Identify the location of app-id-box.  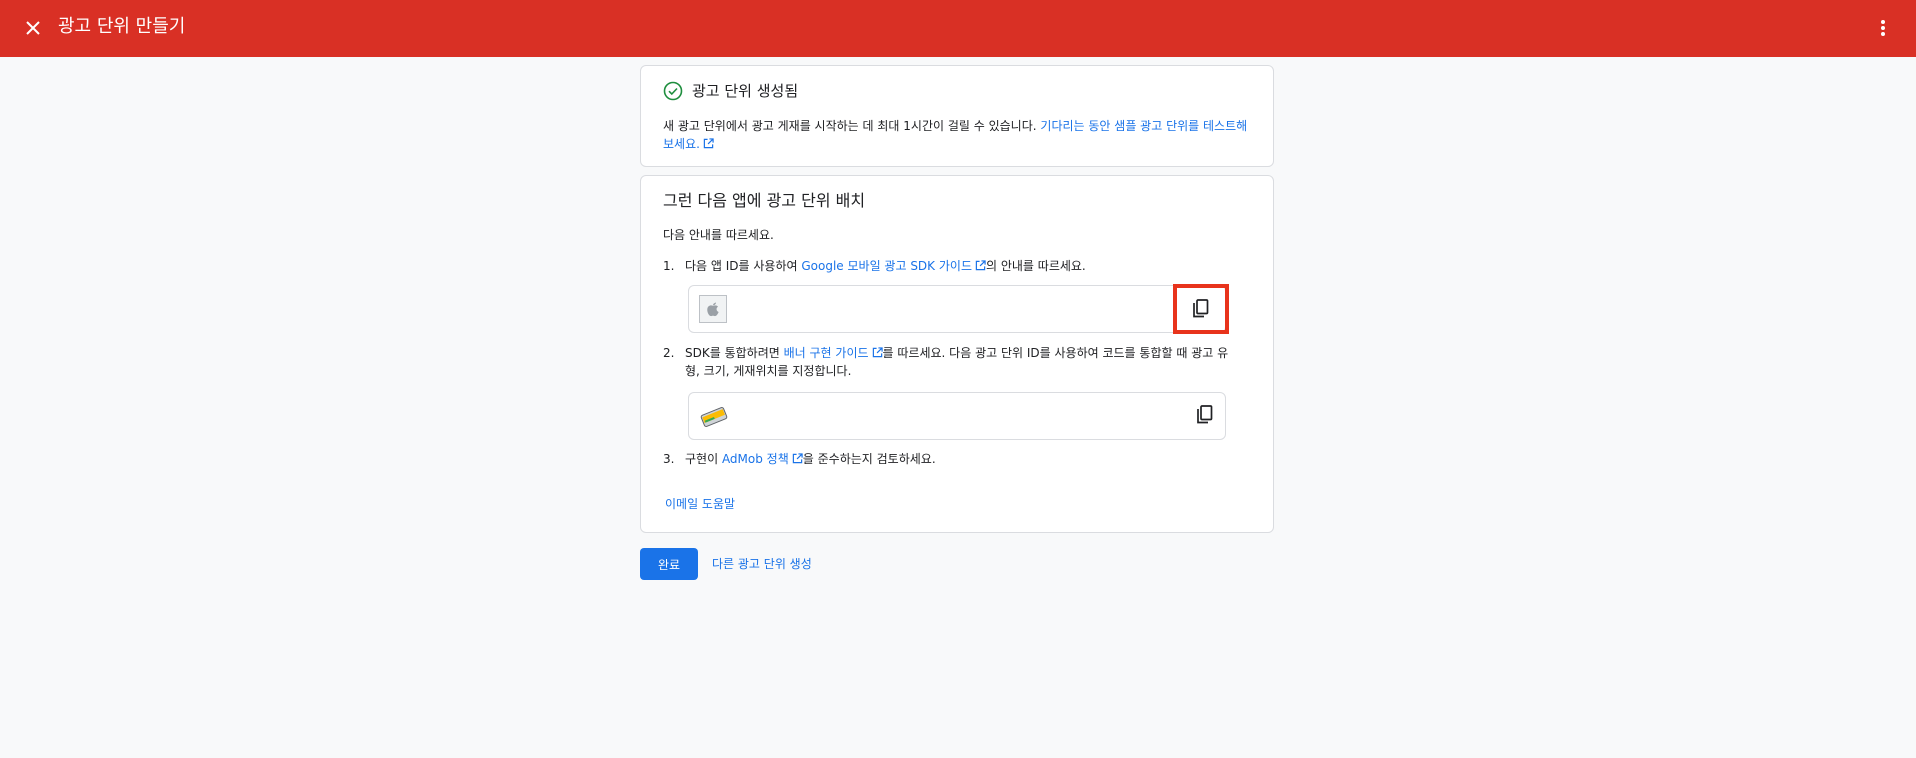
(958, 309).